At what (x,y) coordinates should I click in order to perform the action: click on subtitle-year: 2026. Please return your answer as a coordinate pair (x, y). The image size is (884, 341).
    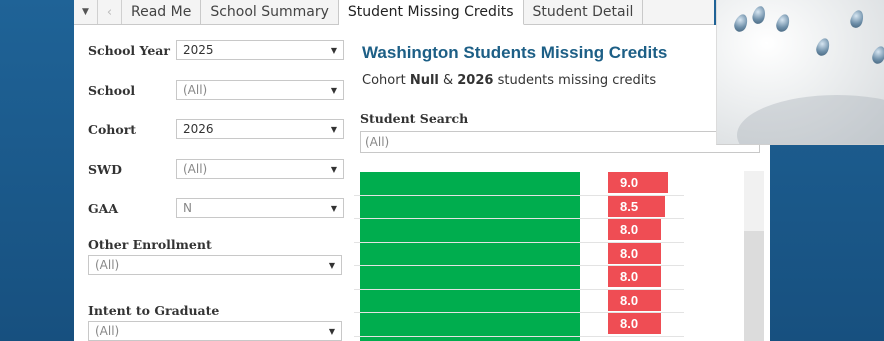
    Looking at the image, I should click on (475, 80).